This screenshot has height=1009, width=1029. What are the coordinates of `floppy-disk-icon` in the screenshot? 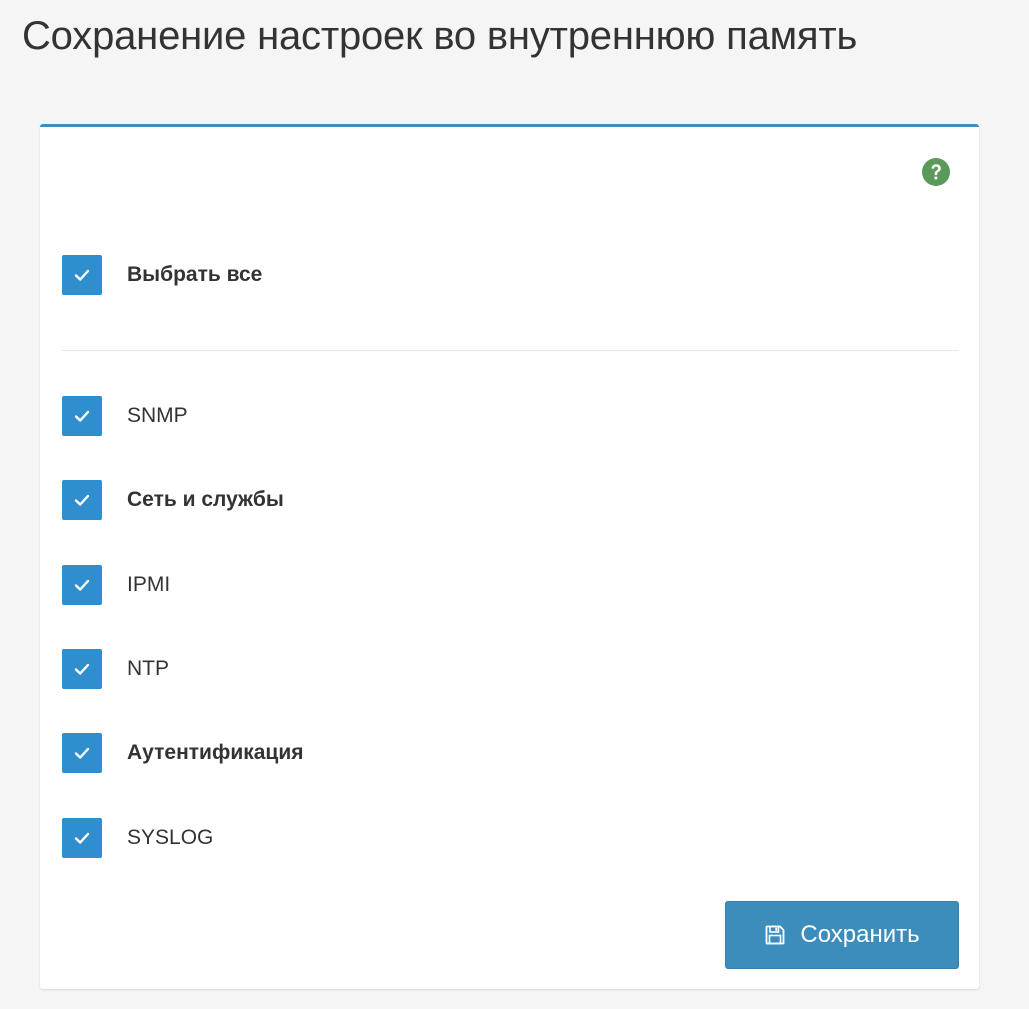 It's located at (775, 935).